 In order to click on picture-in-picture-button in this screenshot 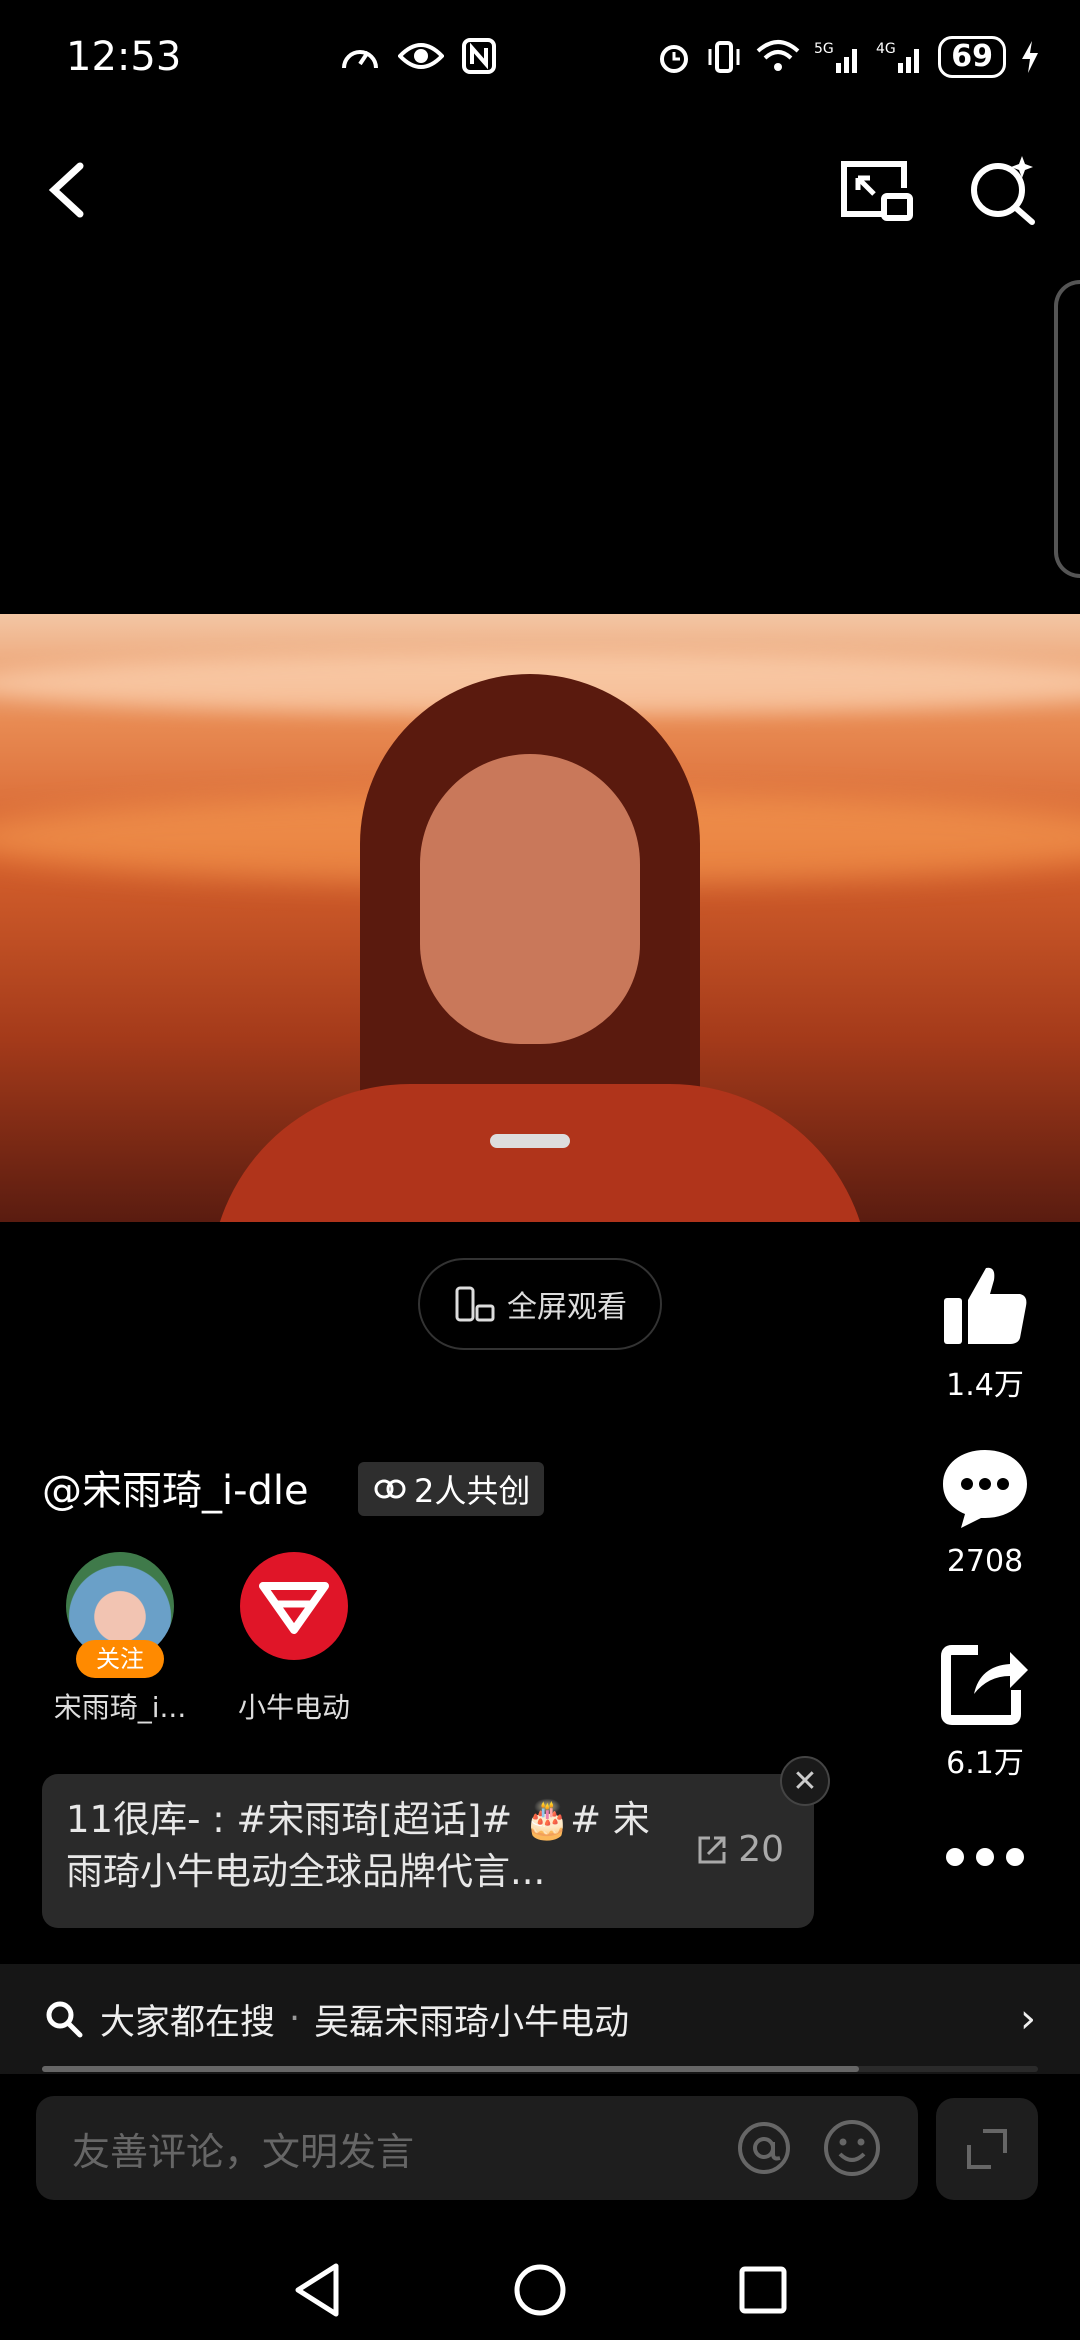, I will do `click(876, 190)`.